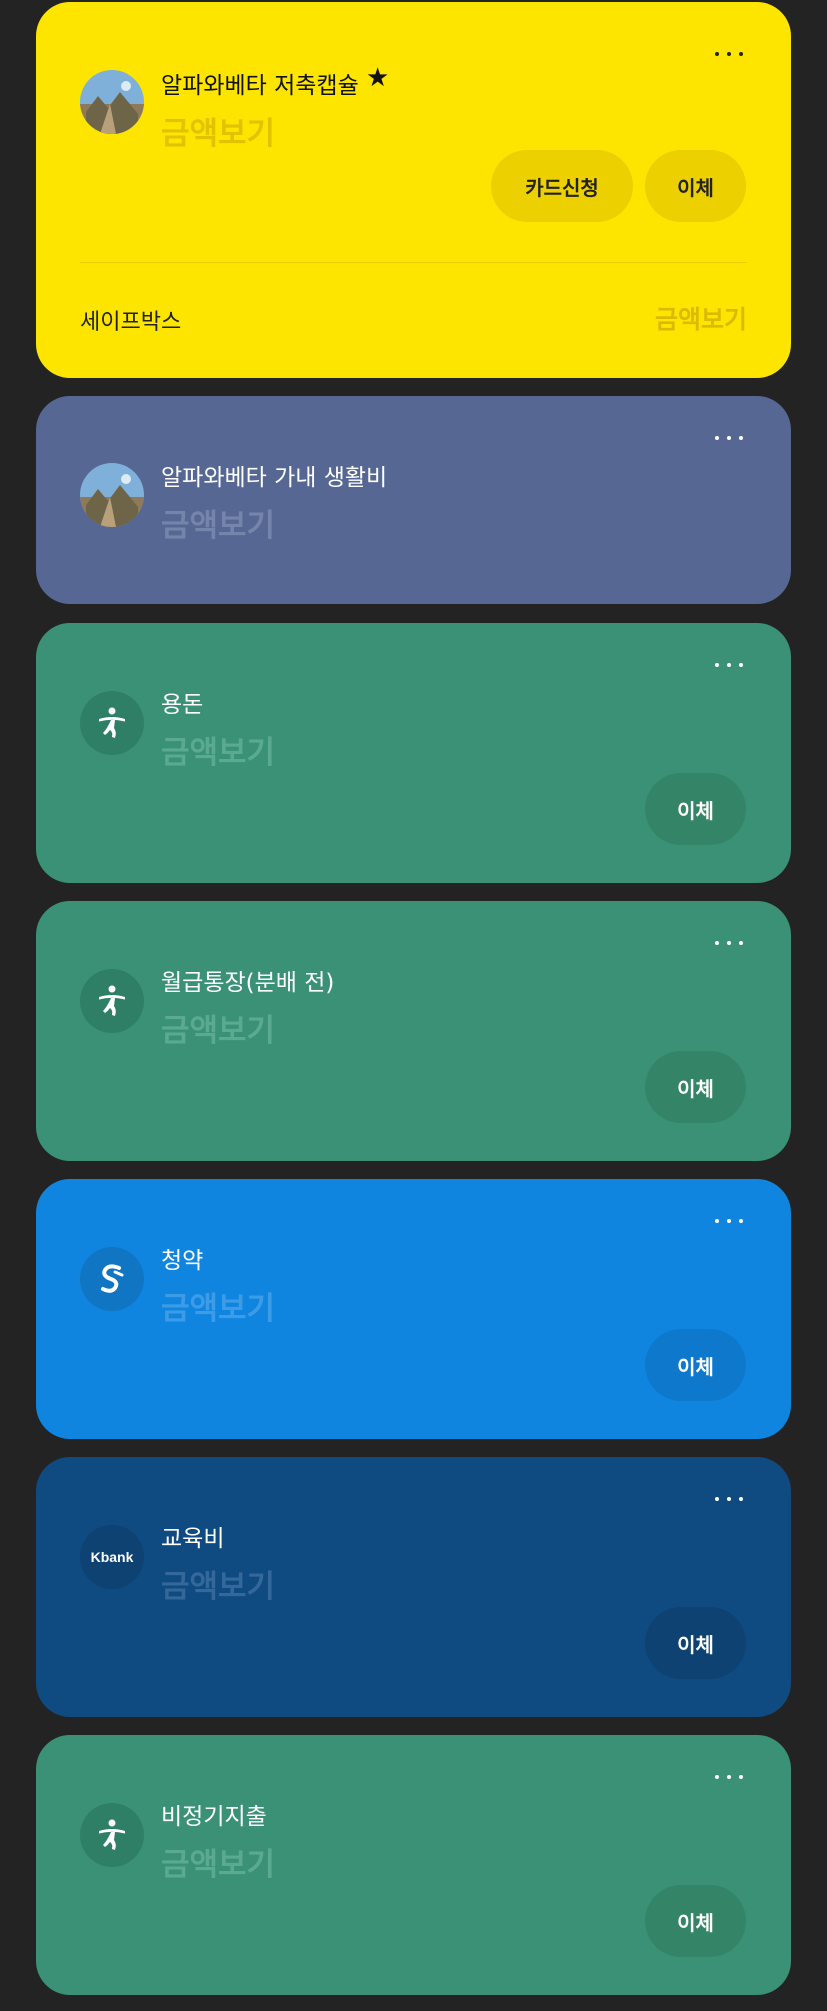 This screenshot has height=2011, width=827. Describe the element at coordinates (182, 1261) in the screenshot. I see `account-name: 청약` at that location.